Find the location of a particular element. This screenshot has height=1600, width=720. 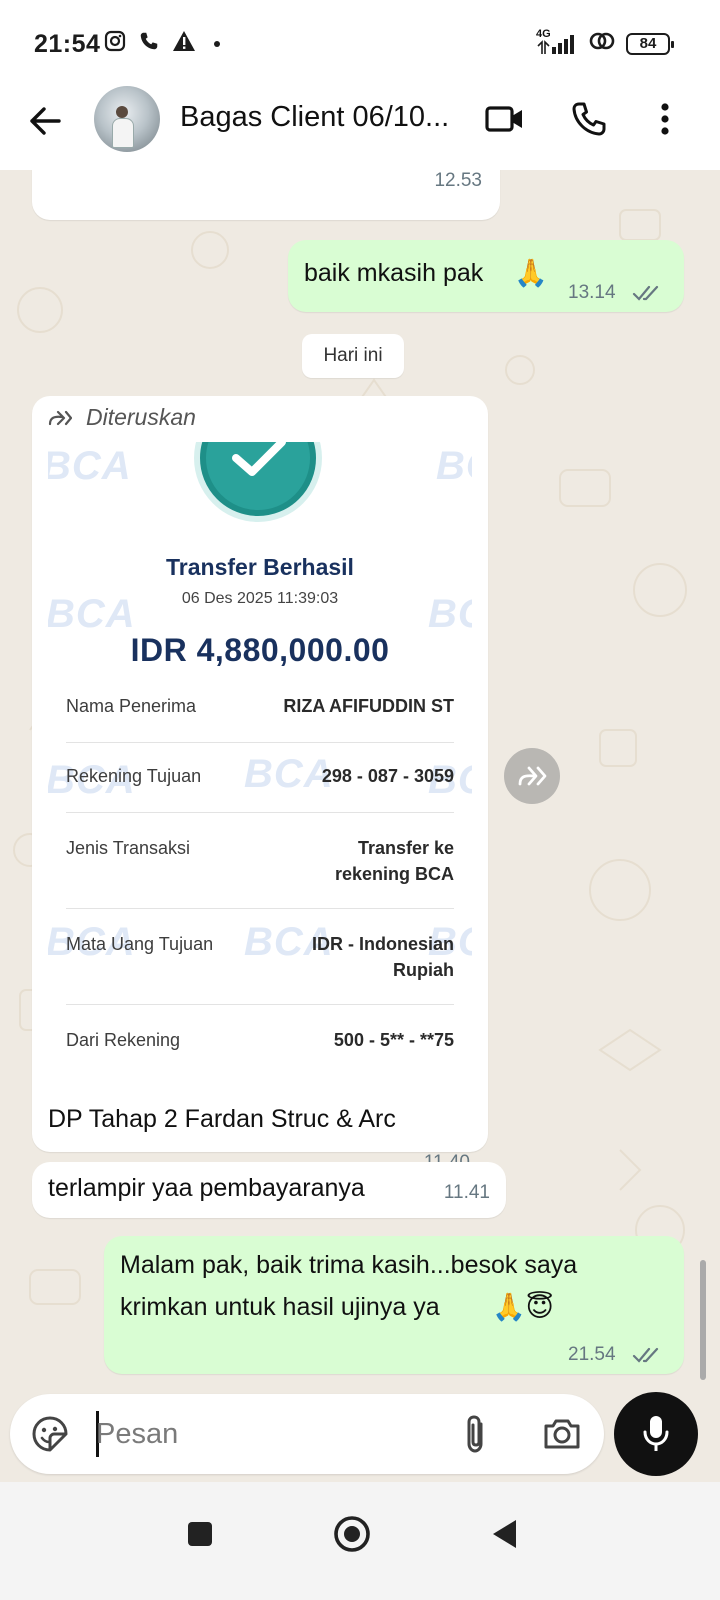

receipt-amount: IDR 4,880,000.00 is located at coordinates (260, 650).